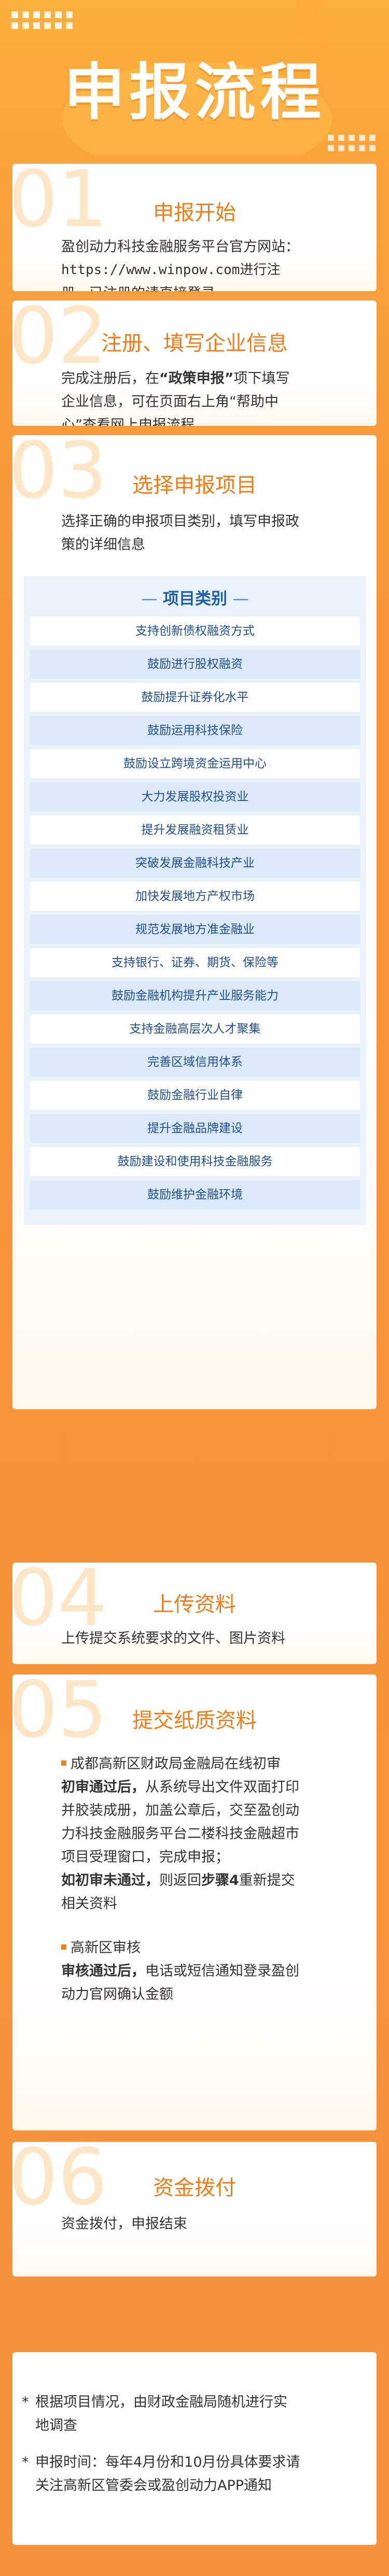 The width and height of the screenshot is (389, 2576). Describe the element at coordinates (180, 1834) in the screenshot. I see `text-line: 力科技金融服务平台二楼科技金融超市` at that location.